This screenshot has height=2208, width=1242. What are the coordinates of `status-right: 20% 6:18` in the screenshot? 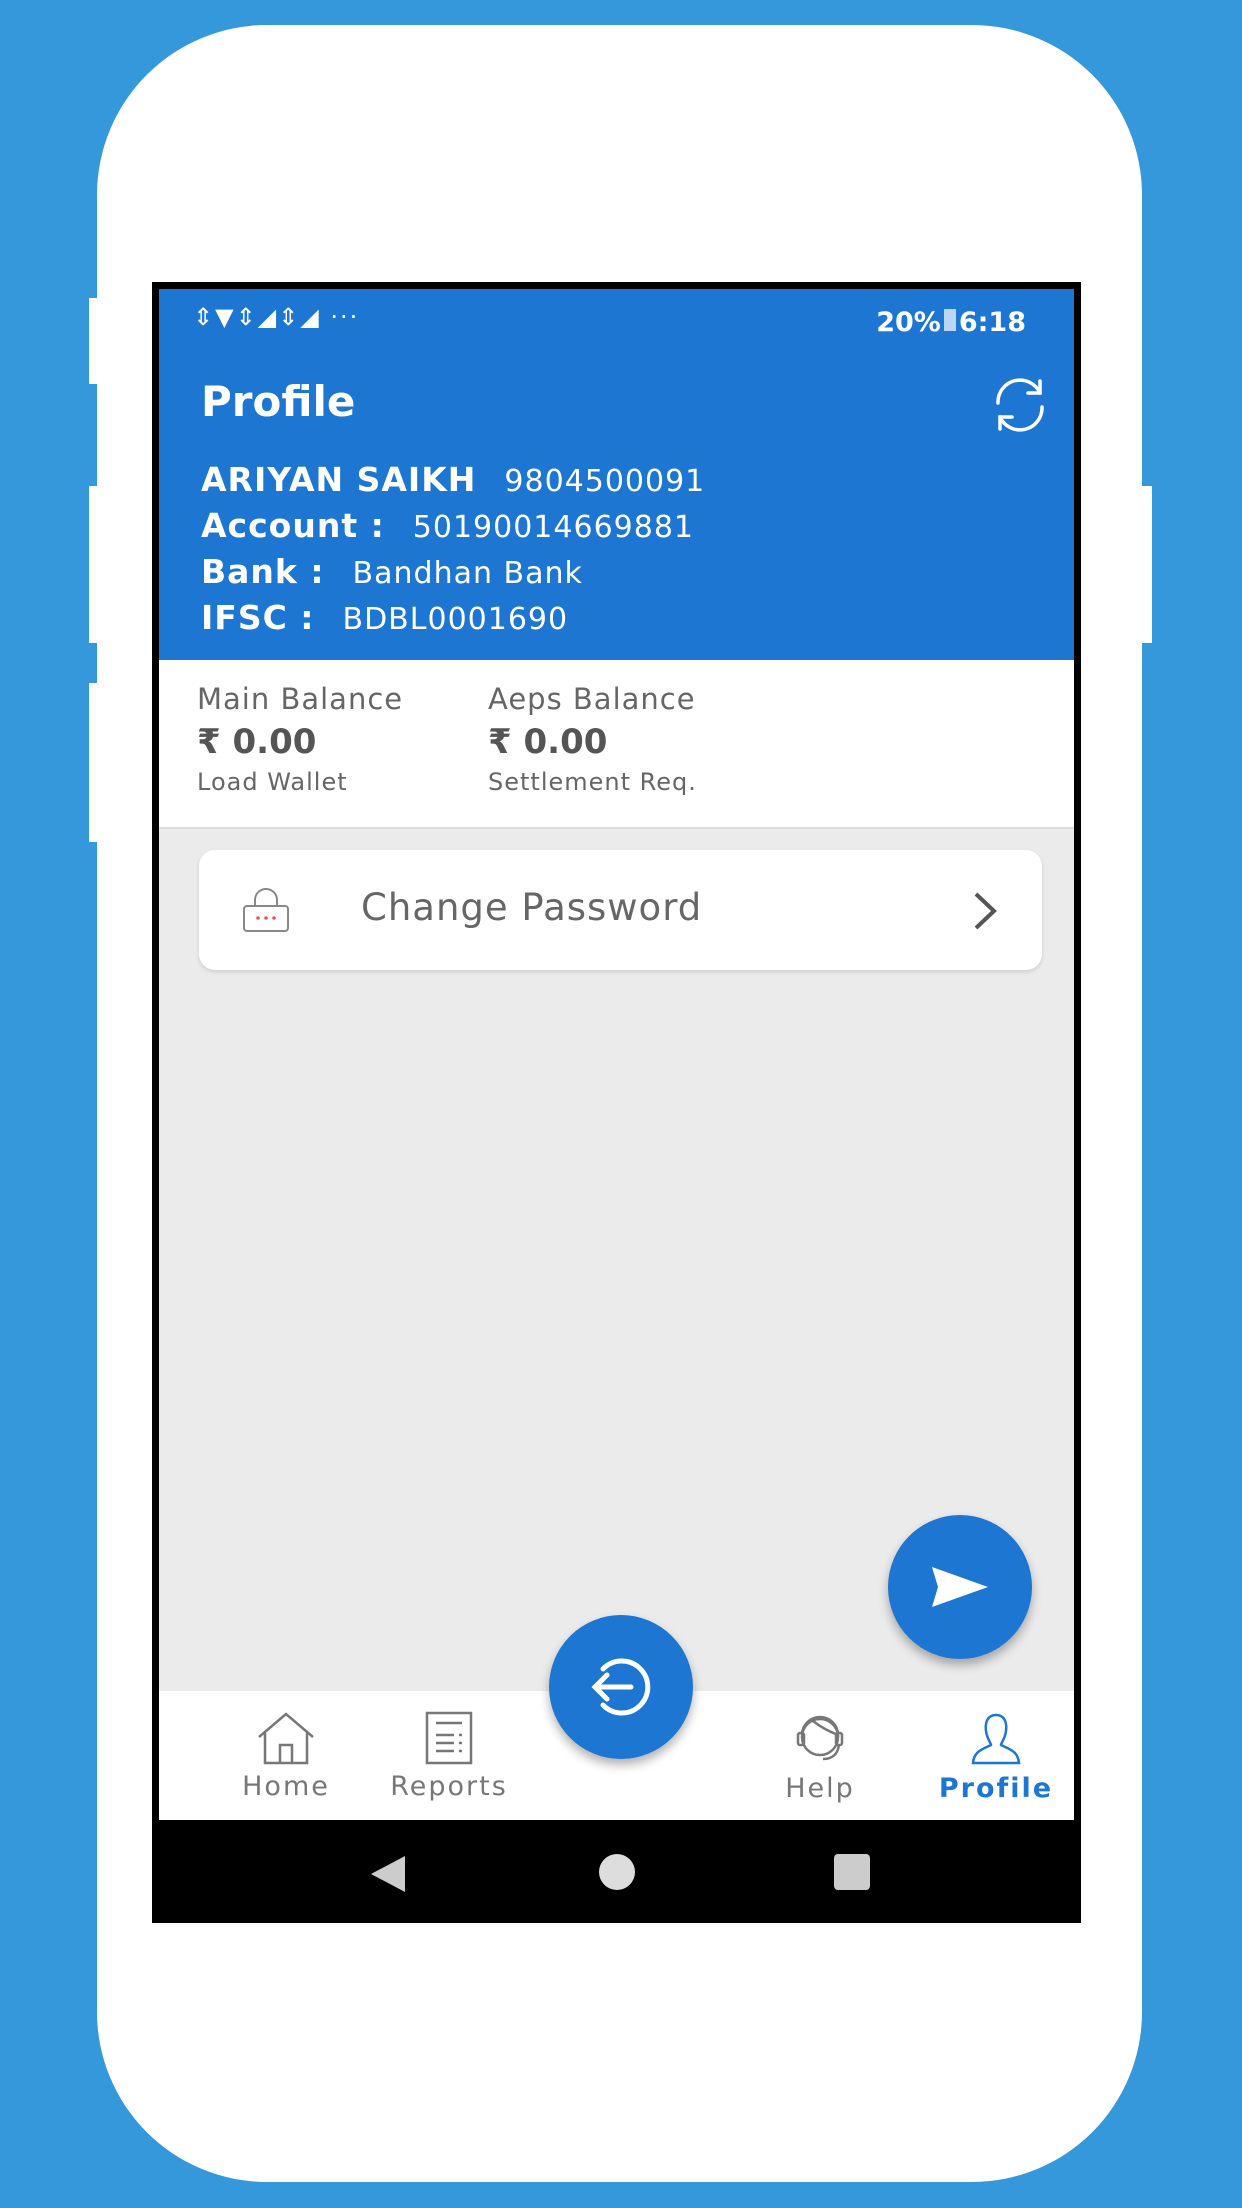 It's located at (951, 322).